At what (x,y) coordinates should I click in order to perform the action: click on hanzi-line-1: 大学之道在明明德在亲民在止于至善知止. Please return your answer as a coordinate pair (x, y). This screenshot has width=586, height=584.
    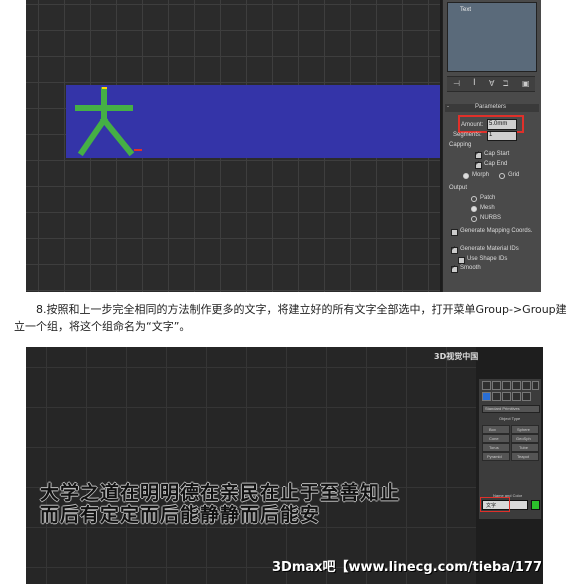
    Looking at the image, I should click on (220, 493).